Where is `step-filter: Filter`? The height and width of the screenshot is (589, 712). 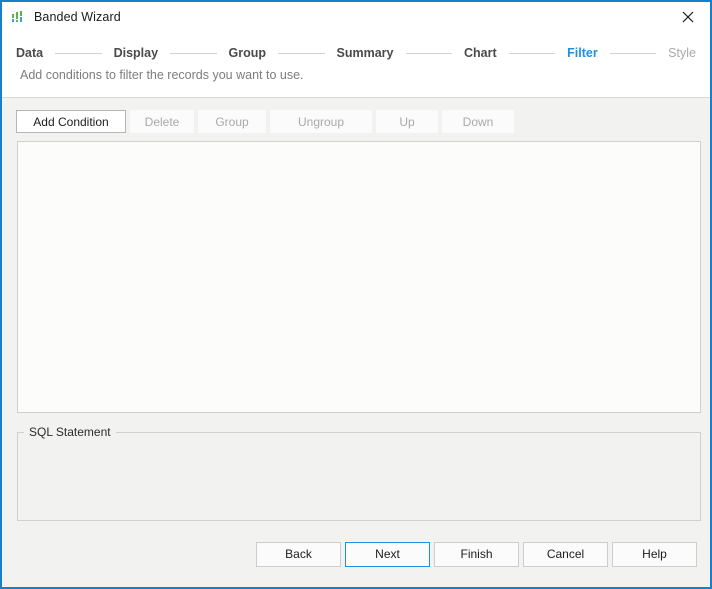
step-filter: Filter is located at coordinates (582, 53).